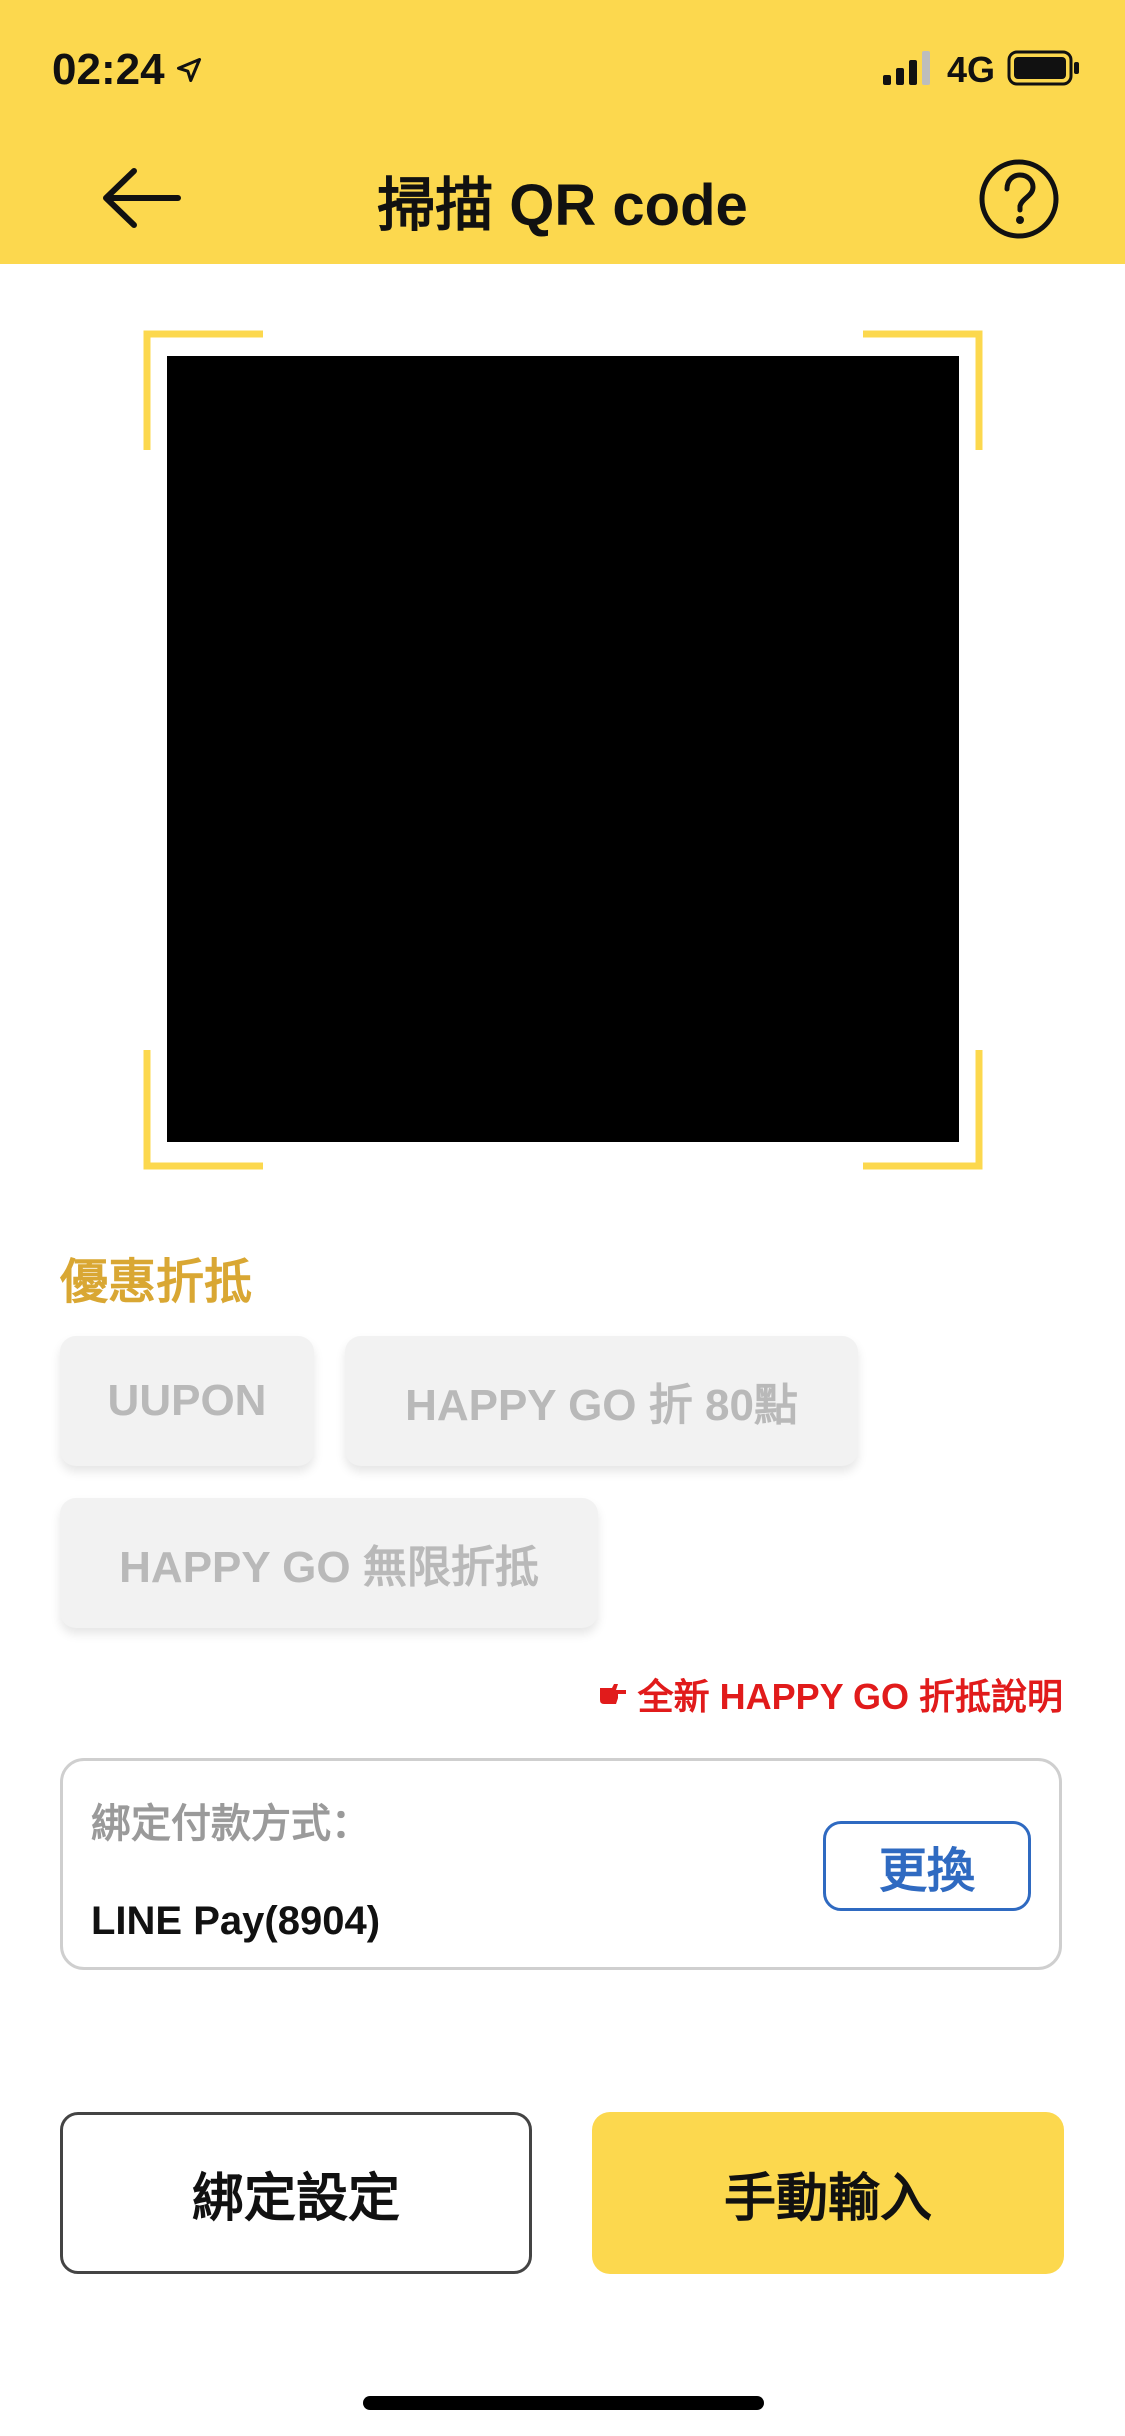 The height and width of the screenshot is (2436, 1125). I want to click on manual-input-button: 手動輸入, so click(828, 2193).